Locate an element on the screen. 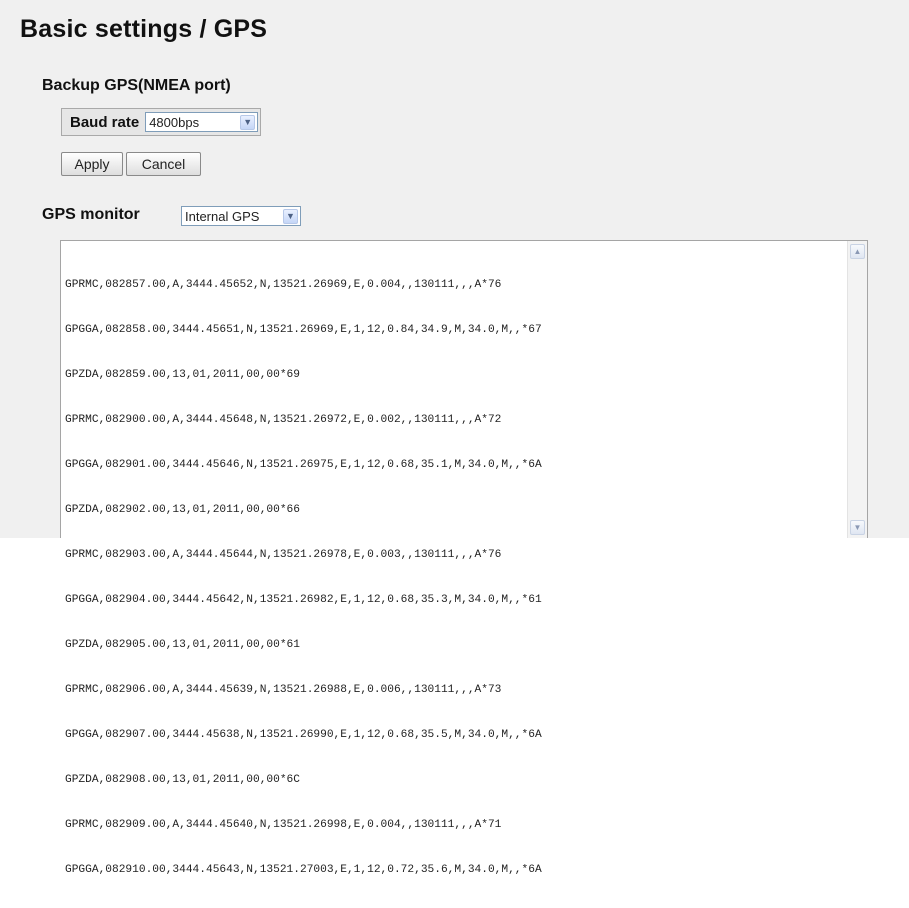 The height and width of the screenshot is (908, 909). baud-rate-select: 4800bps ▼ is located at coordinates (202, 122).